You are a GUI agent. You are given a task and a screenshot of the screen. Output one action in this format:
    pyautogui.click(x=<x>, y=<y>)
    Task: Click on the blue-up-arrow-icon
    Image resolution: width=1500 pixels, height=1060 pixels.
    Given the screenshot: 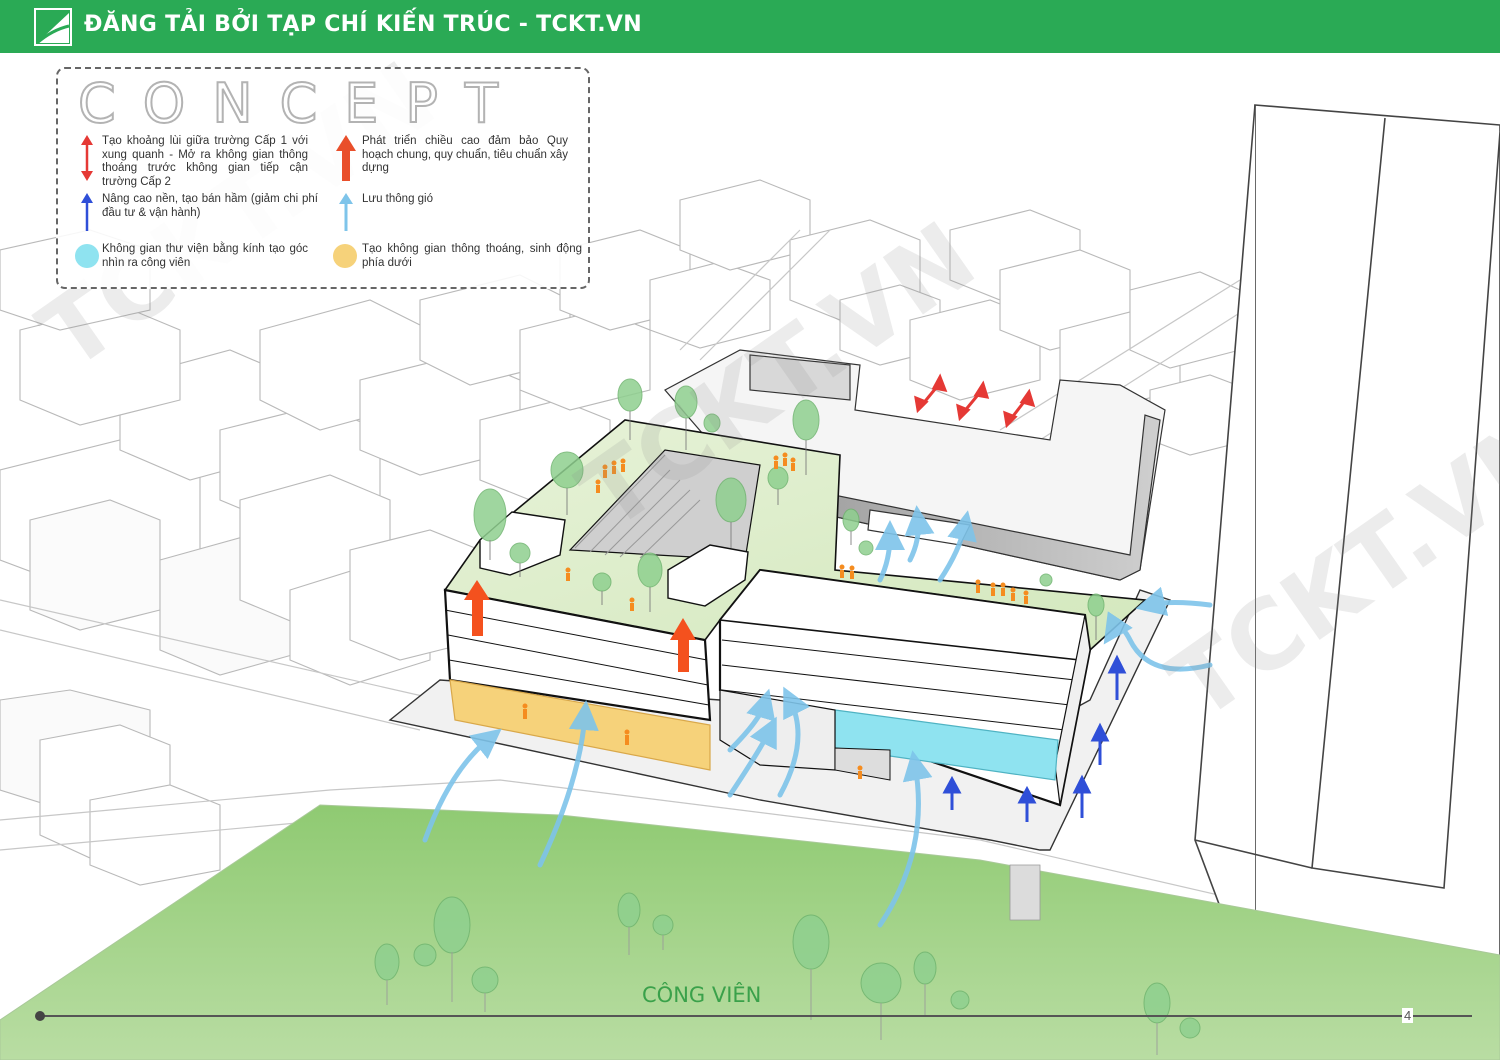 What is the action you would take?
    pyautogui.click(x=88, y=214)
    